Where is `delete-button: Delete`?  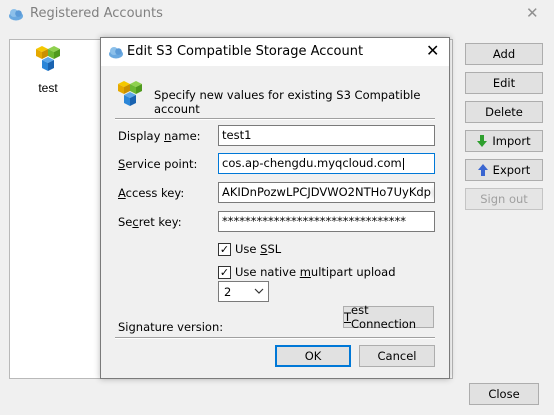
delete-button: Delete is located at coordinates (504, 112).